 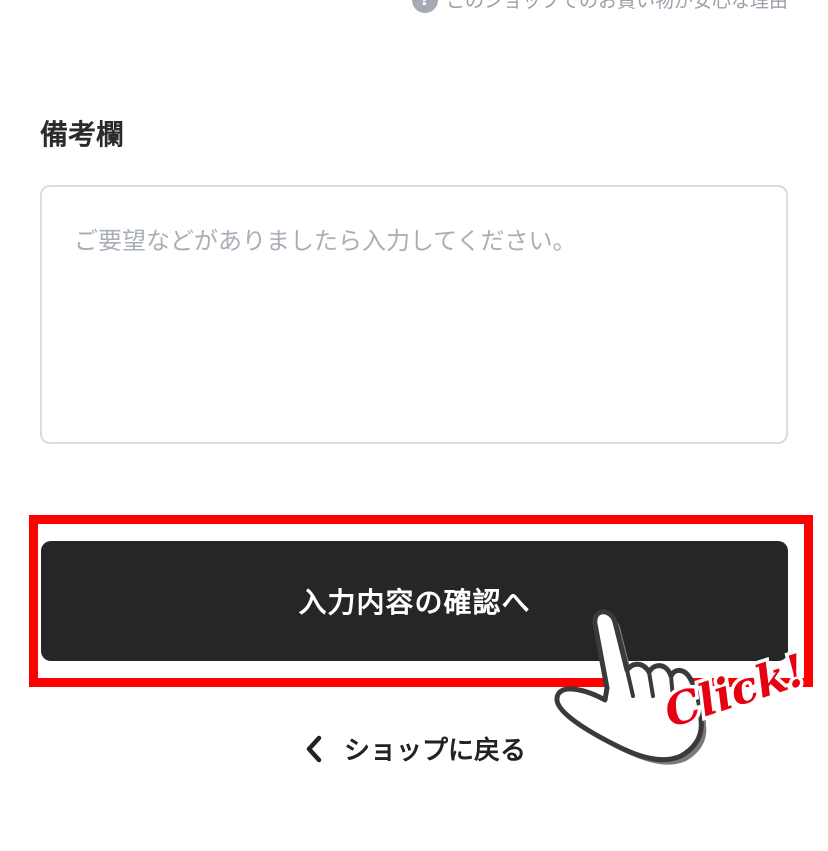 I want to click on question-circle-icon: ?, so click(x=424, y=6).